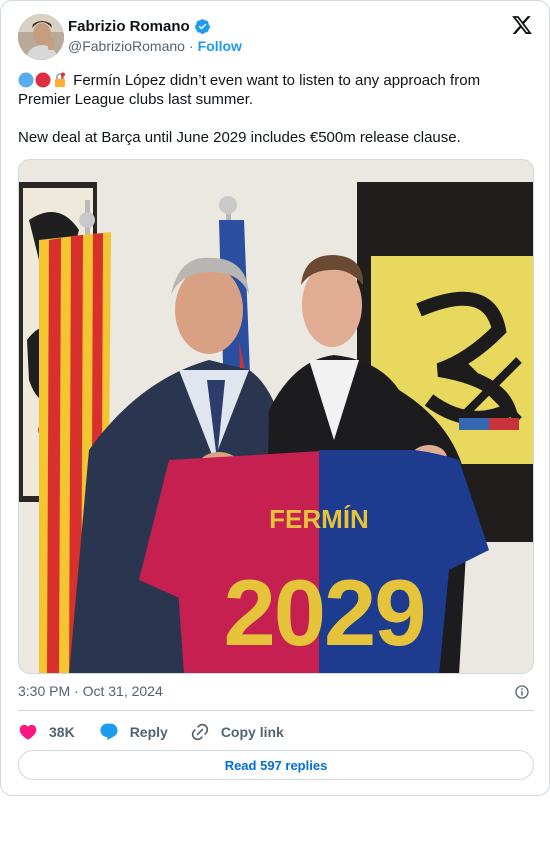  I want to click on follow-button: Follow, so click(220, 46).